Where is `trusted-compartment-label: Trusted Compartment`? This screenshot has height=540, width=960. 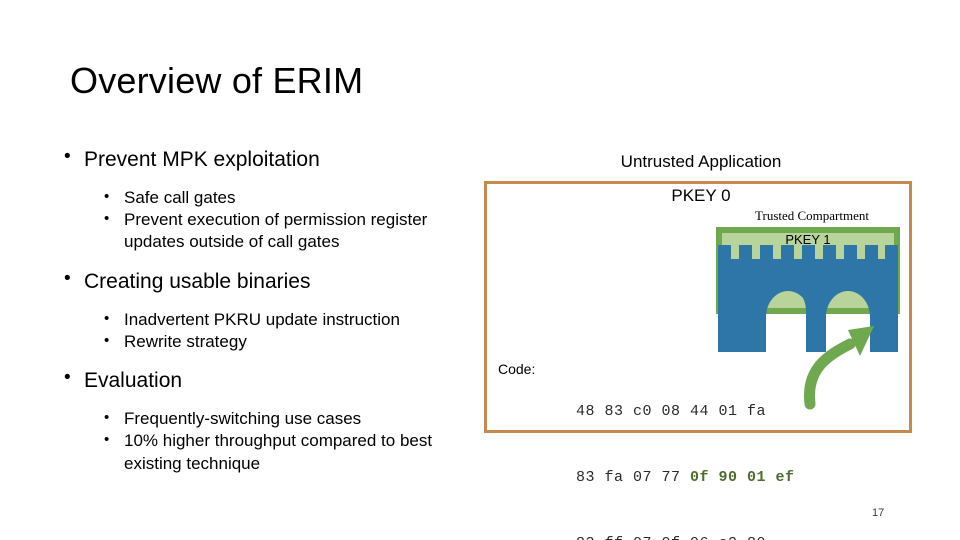
trusted-compartment-label: Trusted Compartment is located at coordinates (812, 215).